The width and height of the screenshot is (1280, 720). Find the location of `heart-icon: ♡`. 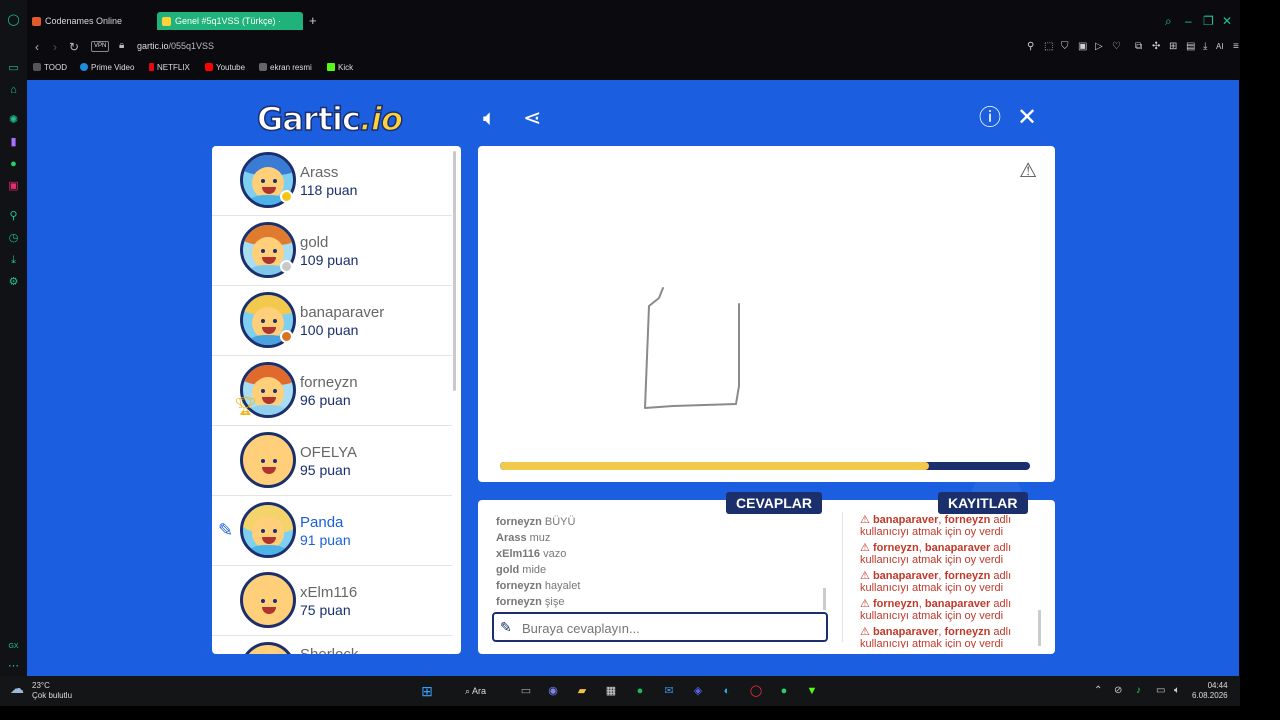

heart-icon: ♡ is located at coordinates (1116, 46).